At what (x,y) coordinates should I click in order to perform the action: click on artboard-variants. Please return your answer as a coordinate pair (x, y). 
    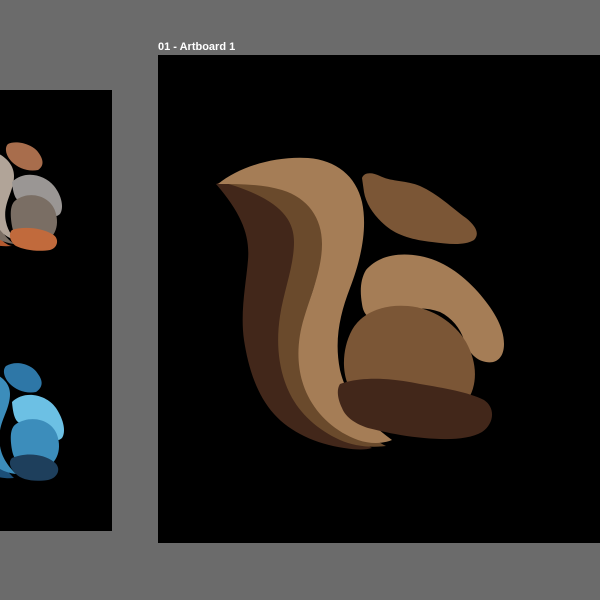
    Looking at the image, I should click on (56, 310).